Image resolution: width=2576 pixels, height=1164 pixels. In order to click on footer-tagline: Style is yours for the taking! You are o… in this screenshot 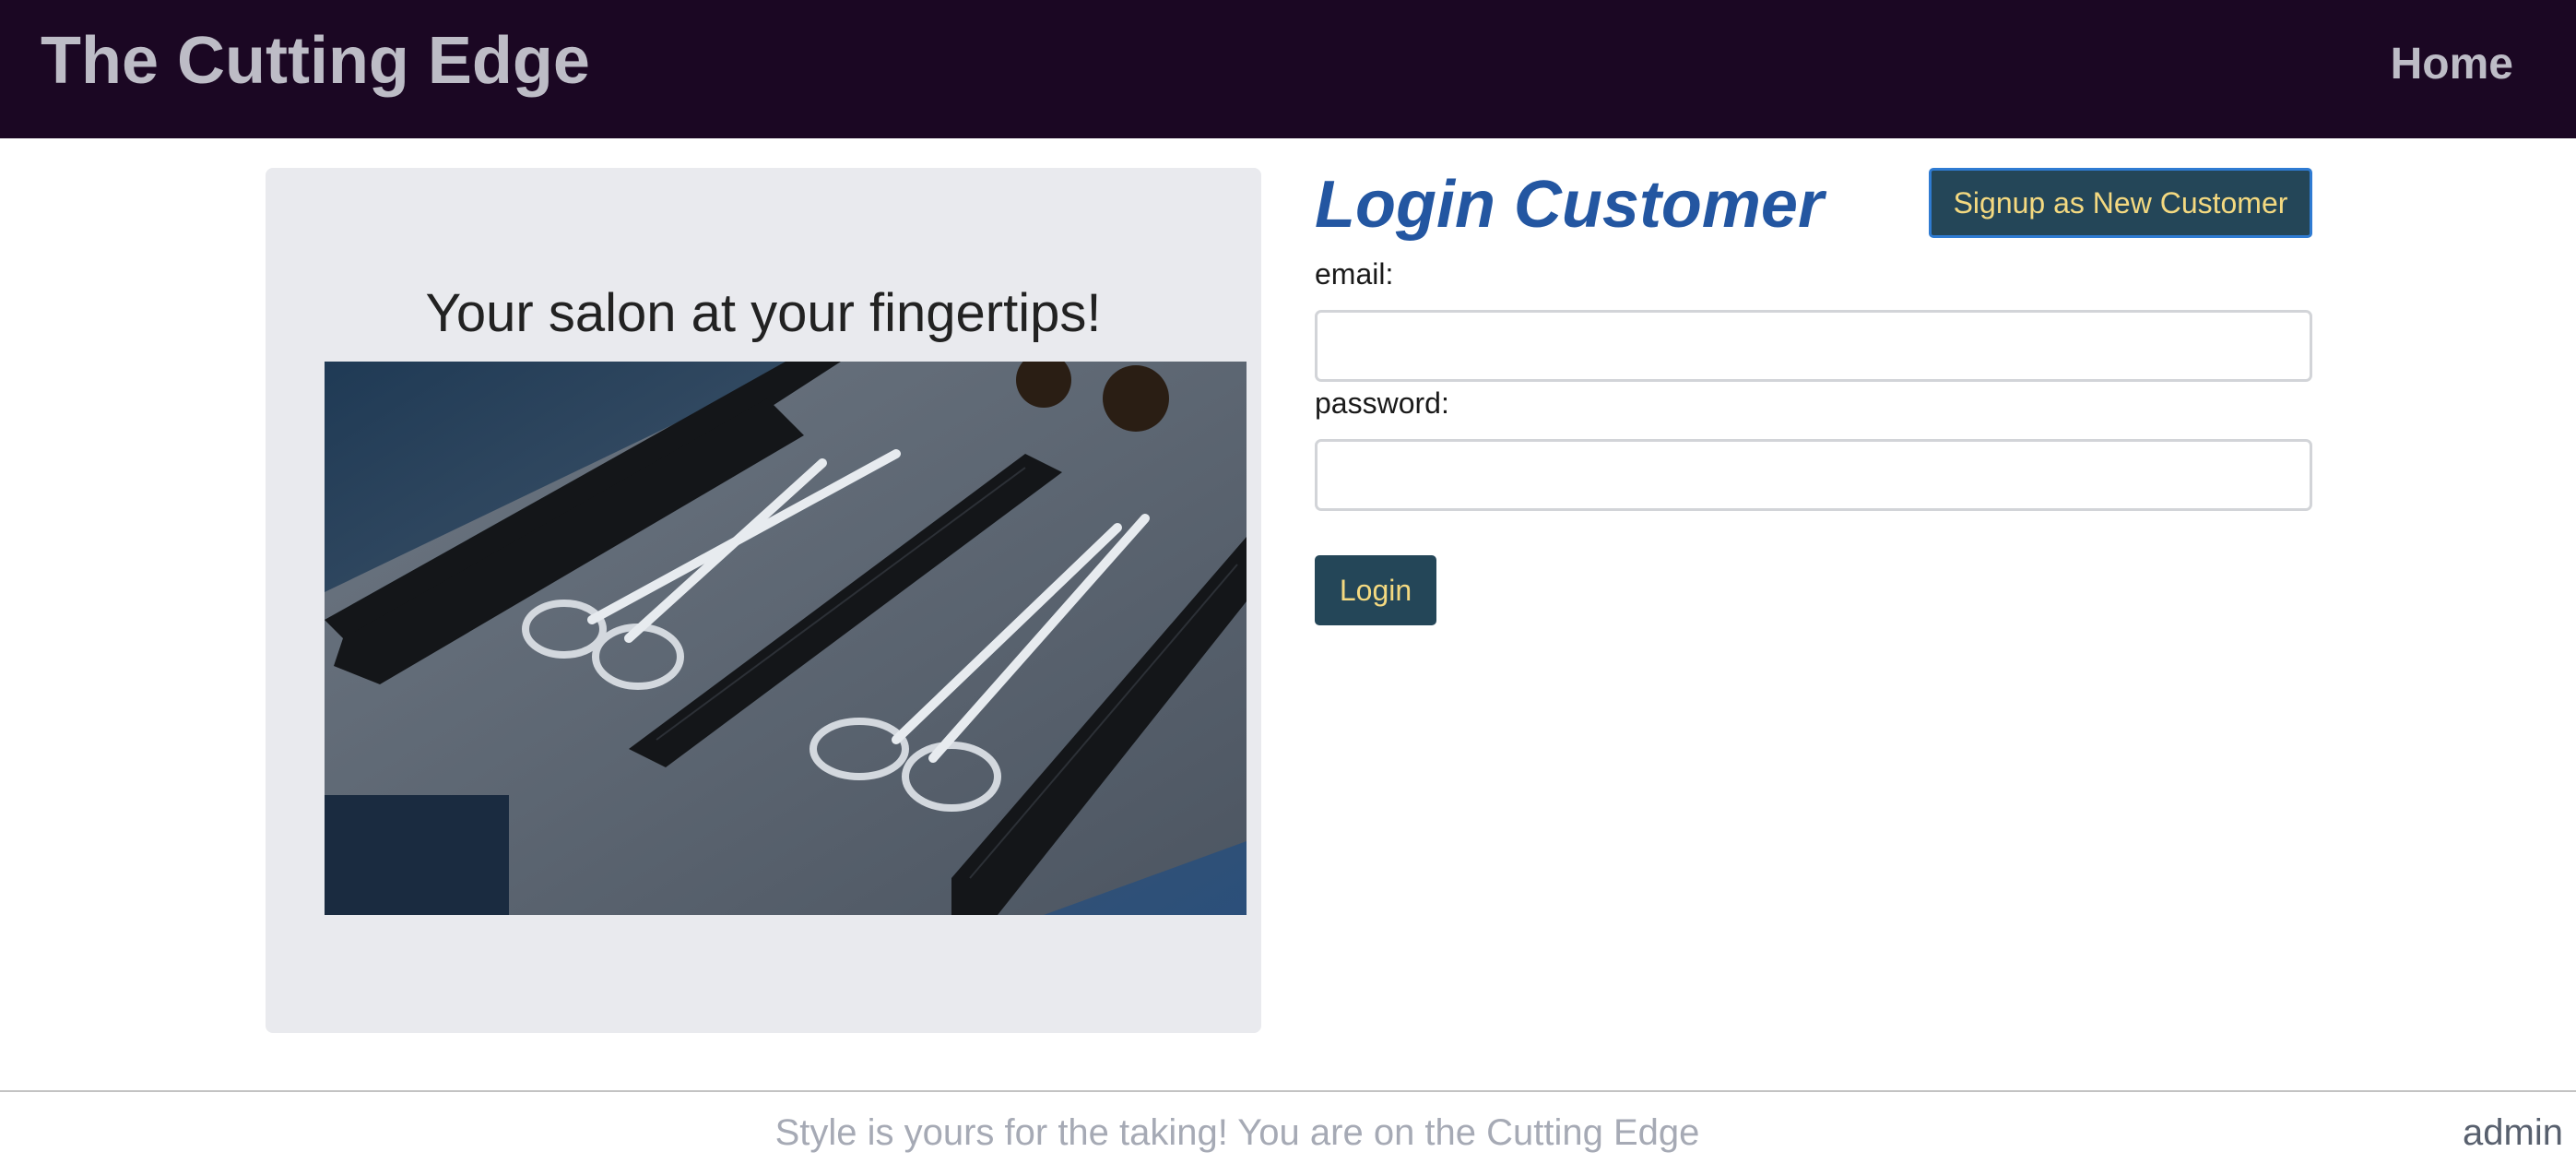, I will do `click(1237, 1132)`.